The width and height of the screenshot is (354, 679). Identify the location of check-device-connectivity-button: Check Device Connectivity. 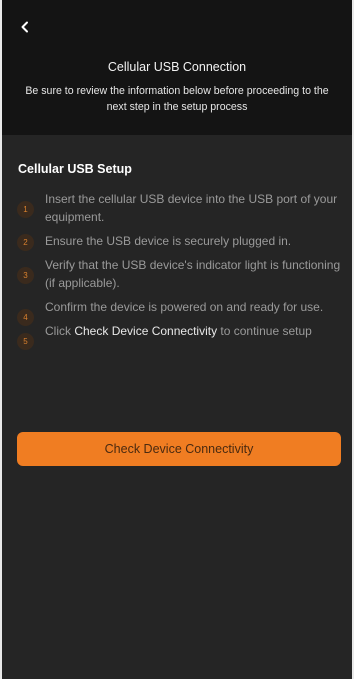
(179, 449).